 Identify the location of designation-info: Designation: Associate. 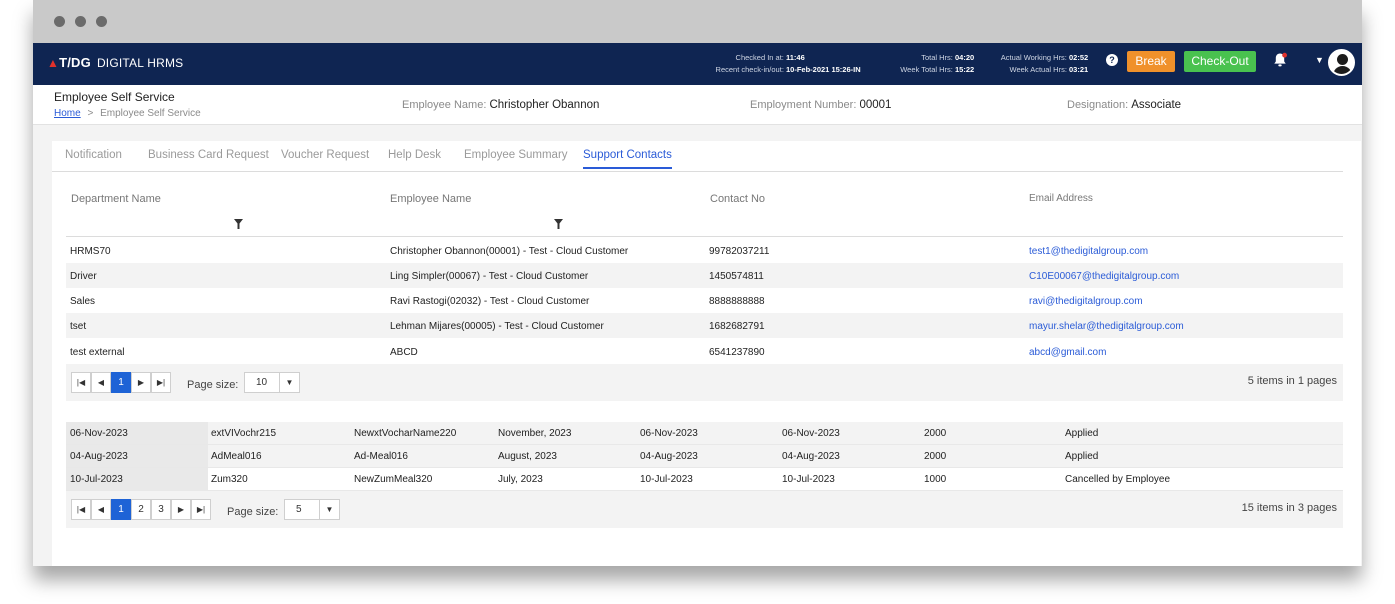
(1124, 105).